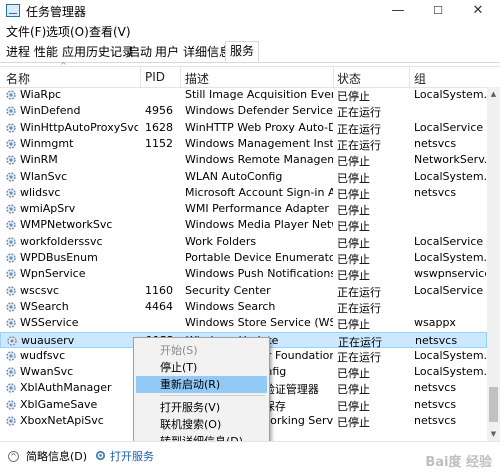 Image resolution: width=500 pixels, height=474 pixels. I want to click on scroll-up-arrow-icon: ▲, so click(493, 94).